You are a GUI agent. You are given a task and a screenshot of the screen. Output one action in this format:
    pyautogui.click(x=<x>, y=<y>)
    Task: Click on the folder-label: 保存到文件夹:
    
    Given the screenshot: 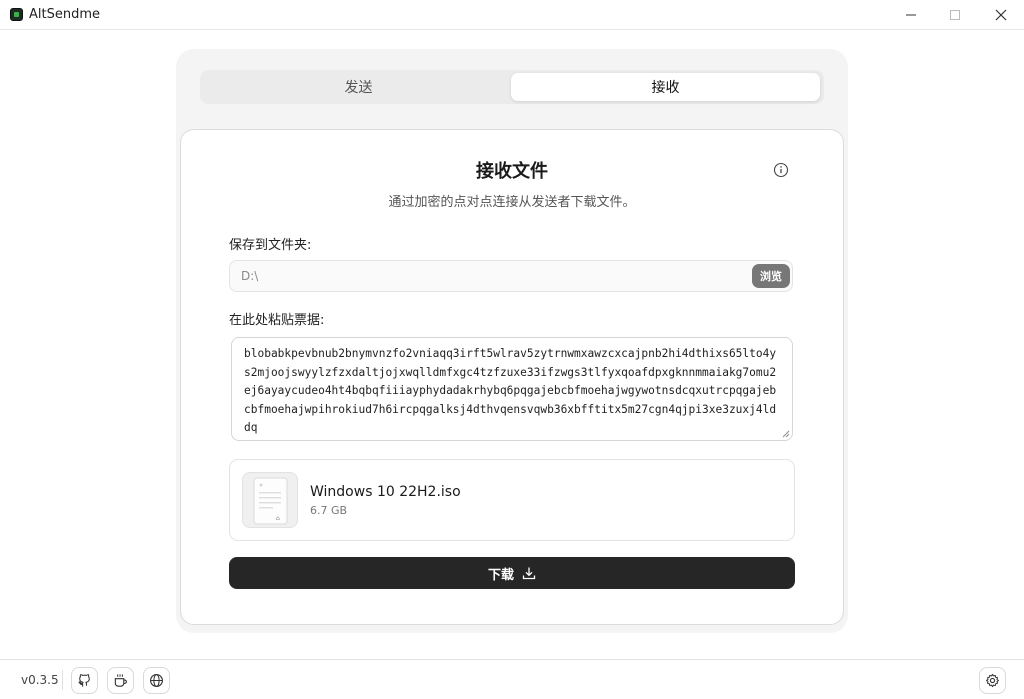 What is the action you would take?
    pyautogui.click(x=270, y=245)
    